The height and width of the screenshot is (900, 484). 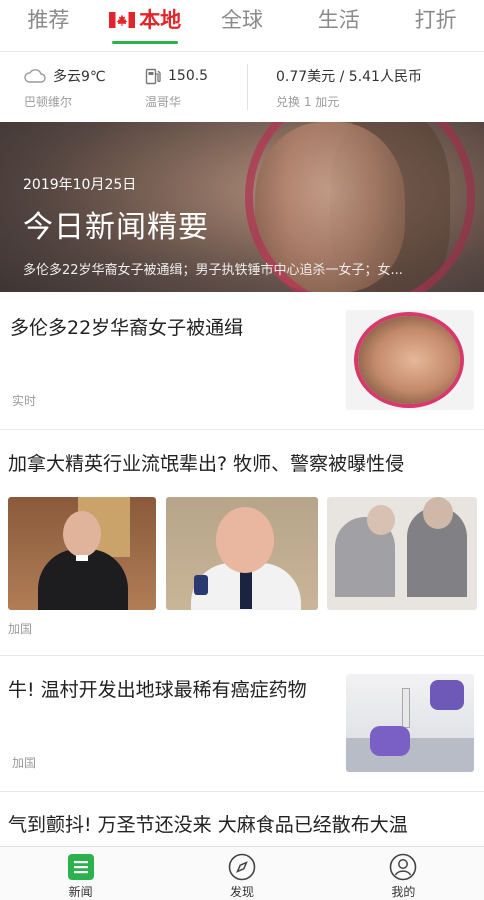 What do you see at coordinates (184, 87) in the screenshot?
I see `fuel-price-widget: 150.5 温哥华` at bounding box center [184, 87].